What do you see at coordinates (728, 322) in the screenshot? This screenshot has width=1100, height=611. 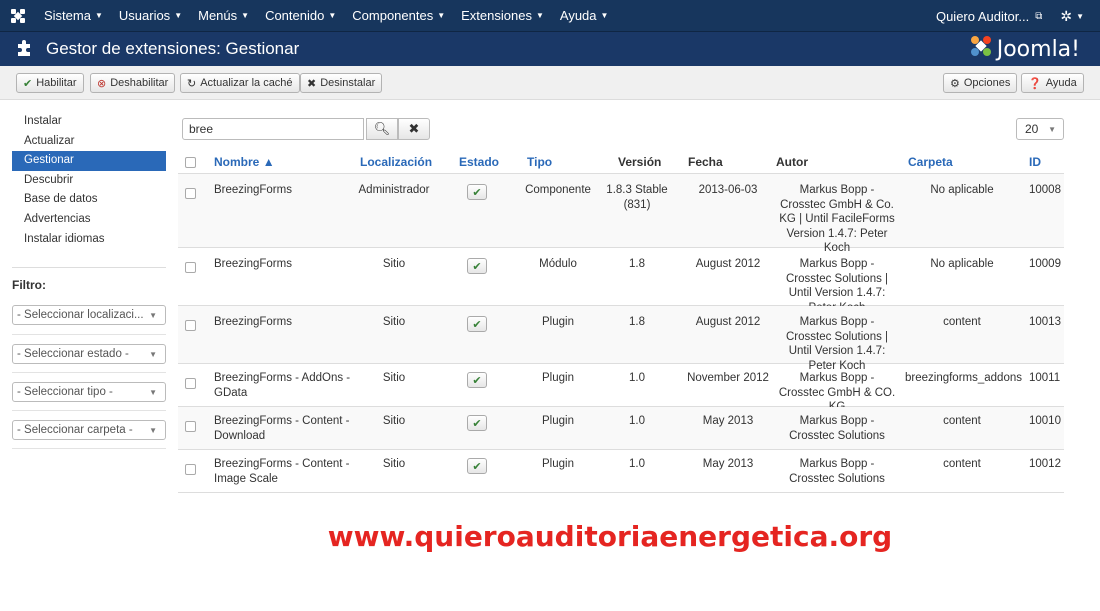 I see `extension-date: August 2012` at bounding box center [728, 322].